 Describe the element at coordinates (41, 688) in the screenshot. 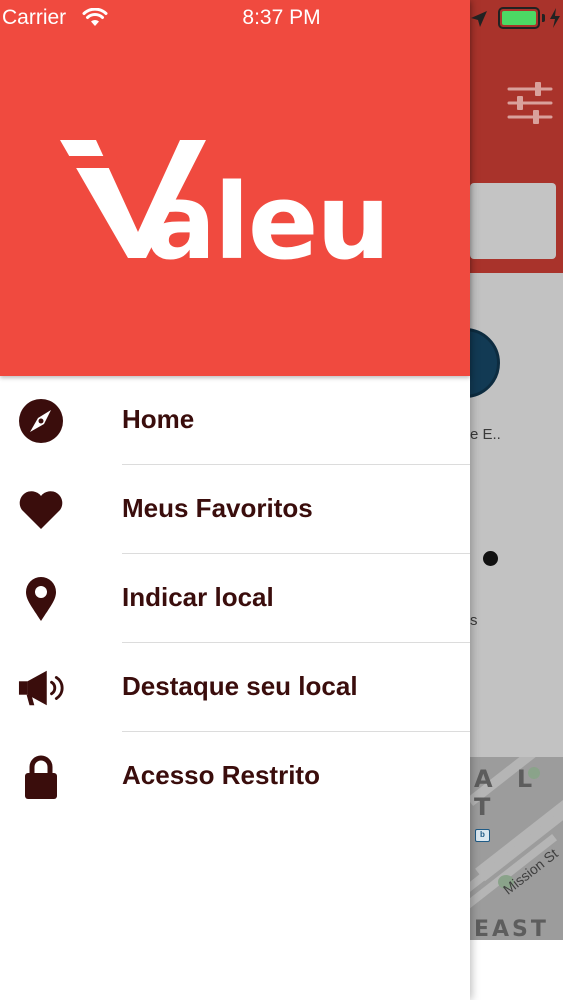

I see `megaphone-icon` at that location.